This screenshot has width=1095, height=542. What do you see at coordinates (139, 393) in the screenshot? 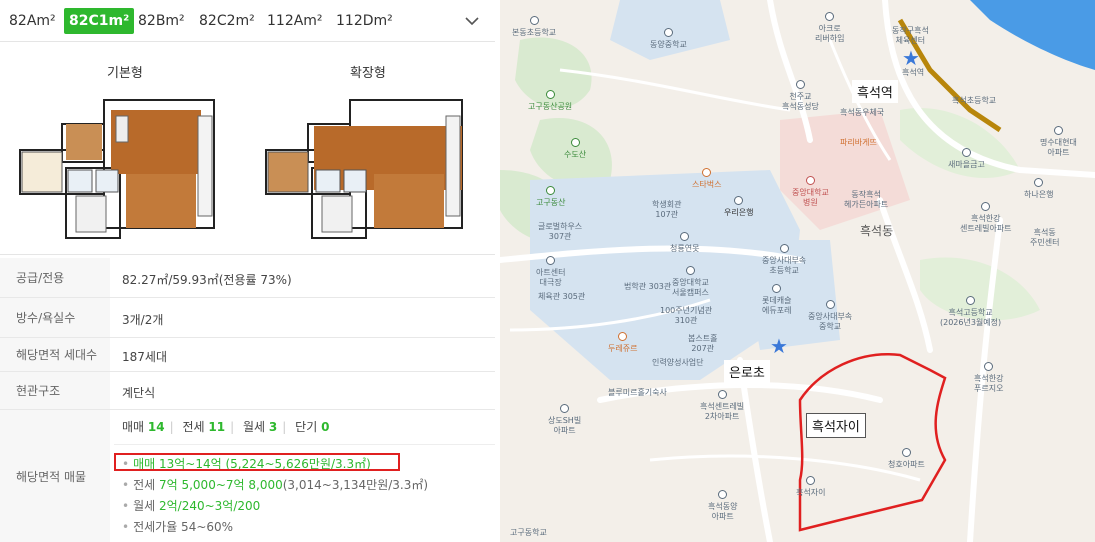
I see `entrance-value: 계단식` at bounding box center [139, 393].